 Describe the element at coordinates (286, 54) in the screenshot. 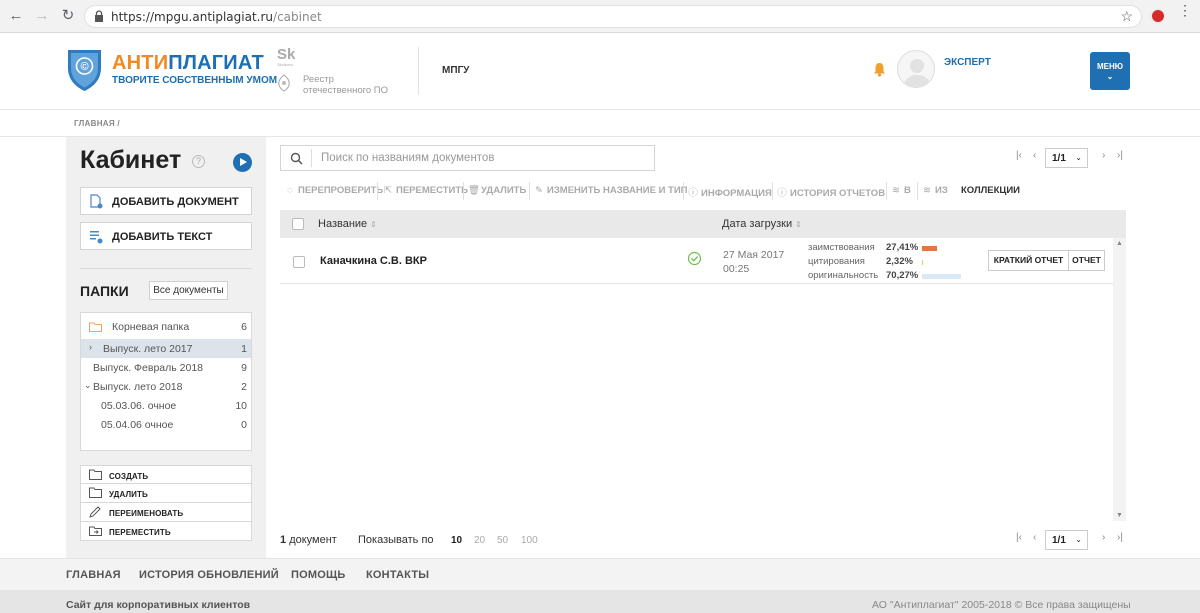

I see `skolkovo-logo: Sk` at that location.